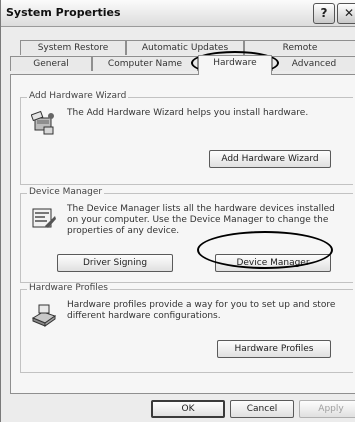  I want to click on close-button: ✕, so click(346, 13).